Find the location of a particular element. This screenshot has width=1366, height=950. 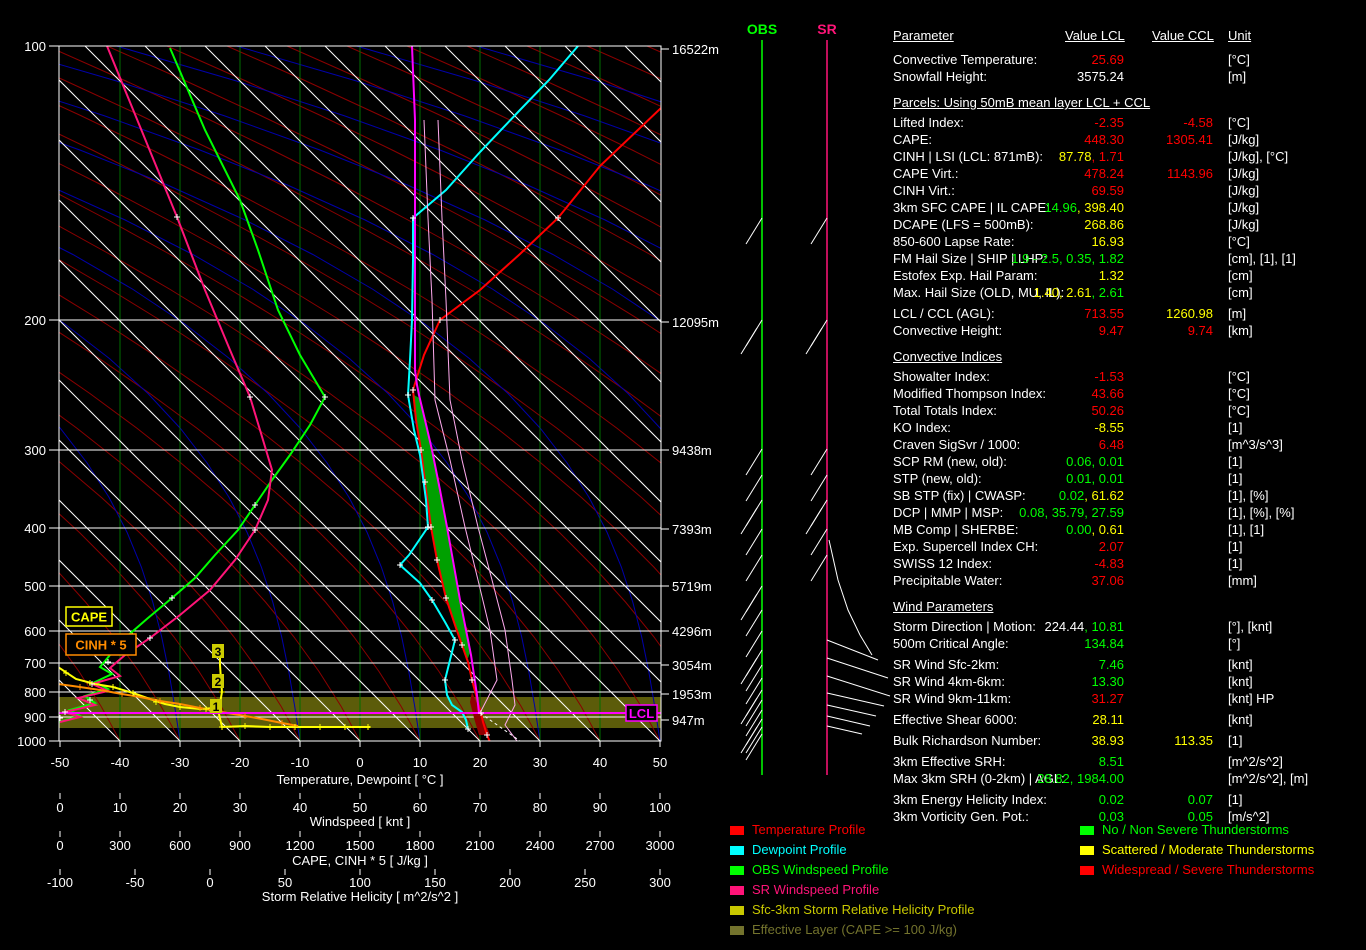

param-value-lcl: 8.51 is located at coordinates (1111, 761).